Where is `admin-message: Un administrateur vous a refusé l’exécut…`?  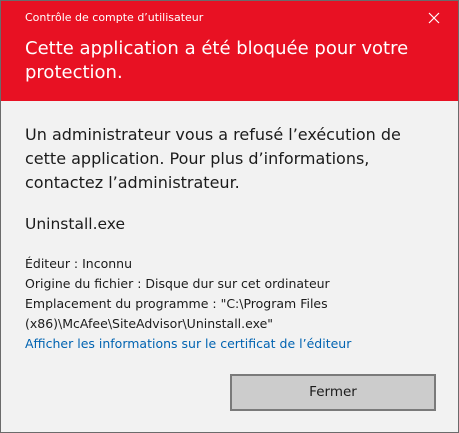
admin-message: Un administrateur vous a refusé l’exécut… is located at coordinates (213, 158).